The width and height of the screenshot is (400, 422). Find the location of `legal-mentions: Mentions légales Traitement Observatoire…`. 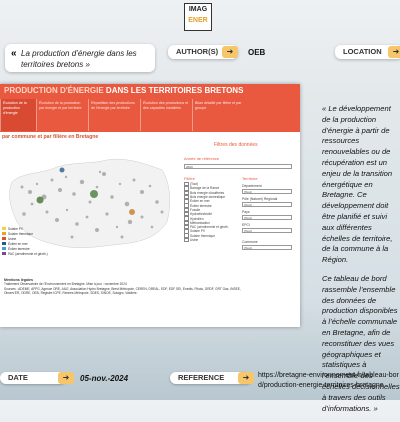

legal-mentions: Mentions légales Traitement Observatoire… is located at coordinates (129, 287).